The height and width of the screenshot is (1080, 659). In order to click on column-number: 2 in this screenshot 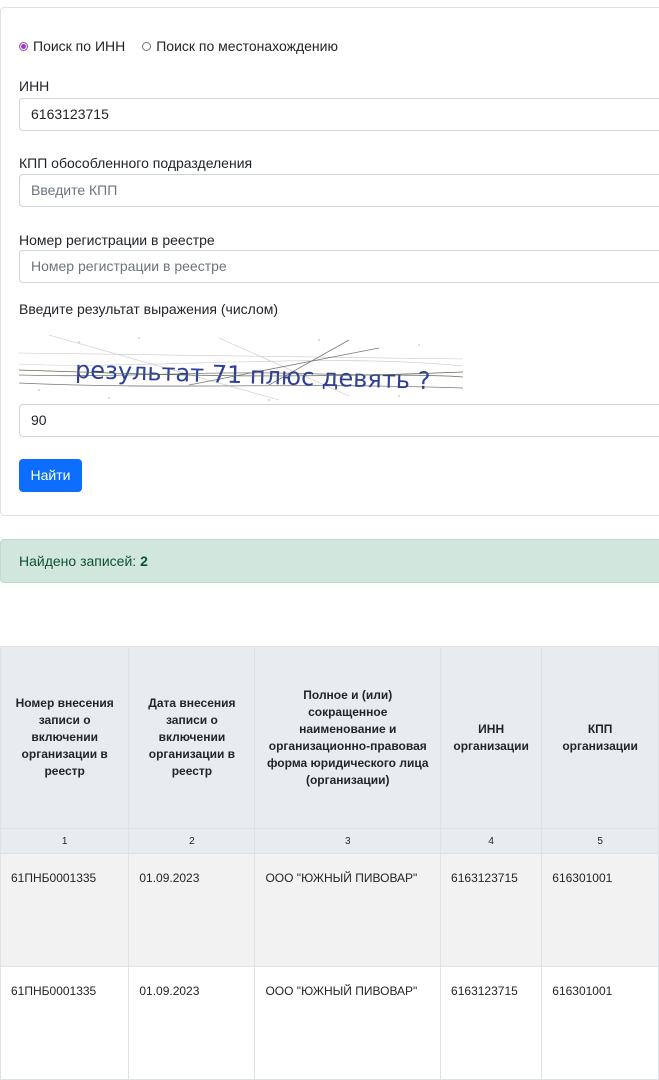, I will do `click(192, 841)`.